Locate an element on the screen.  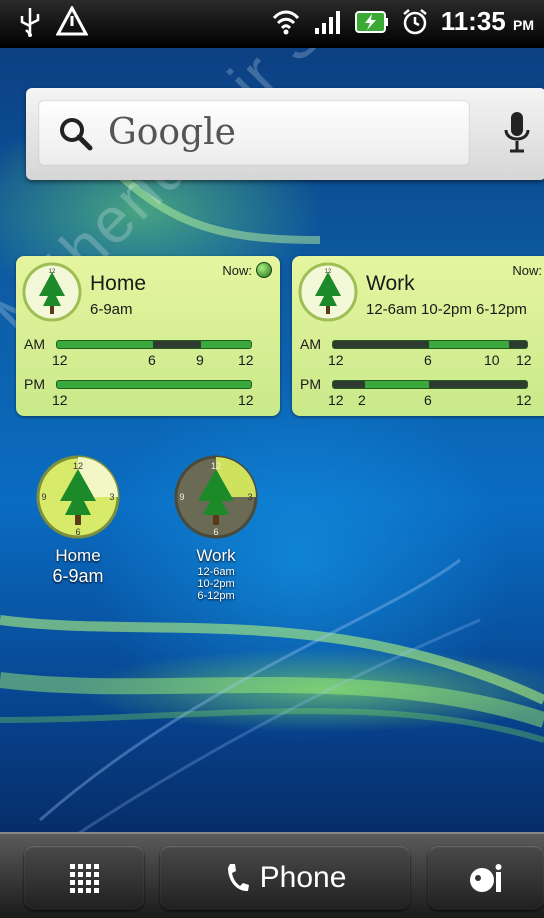
work-shortcut: 12 3 6 9 Work 12-6am 10-2pm 6-12pm is located at coordinates (216, 528).